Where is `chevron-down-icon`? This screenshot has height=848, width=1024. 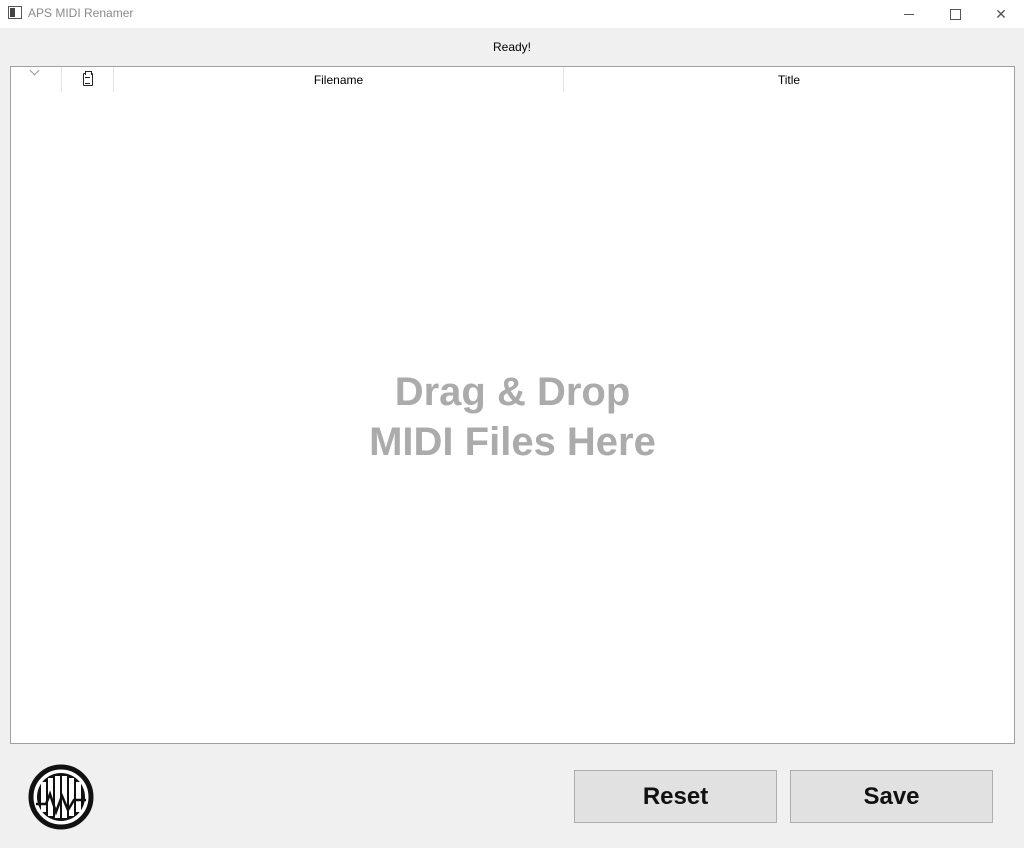 chevron-down-icon is located at coordinates (34, 70).